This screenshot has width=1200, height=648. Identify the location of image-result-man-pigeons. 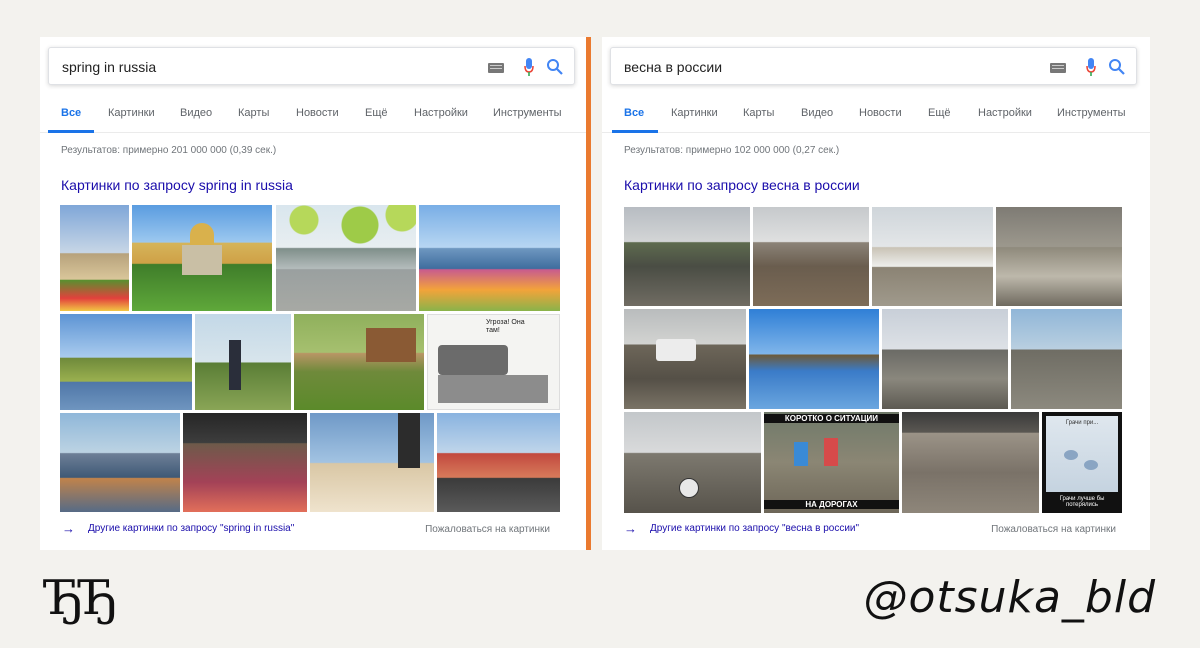
(243, 362).